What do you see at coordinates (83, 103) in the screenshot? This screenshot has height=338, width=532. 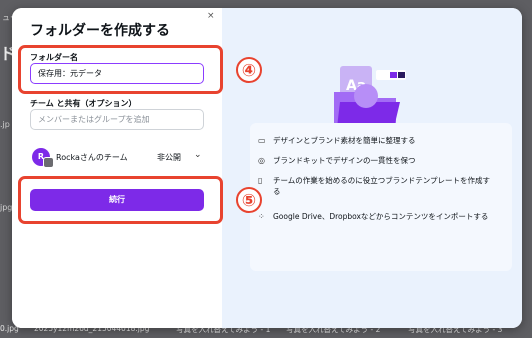 I see `share-label: チーム と共有（オプション）` at bounding box center [83, 103].